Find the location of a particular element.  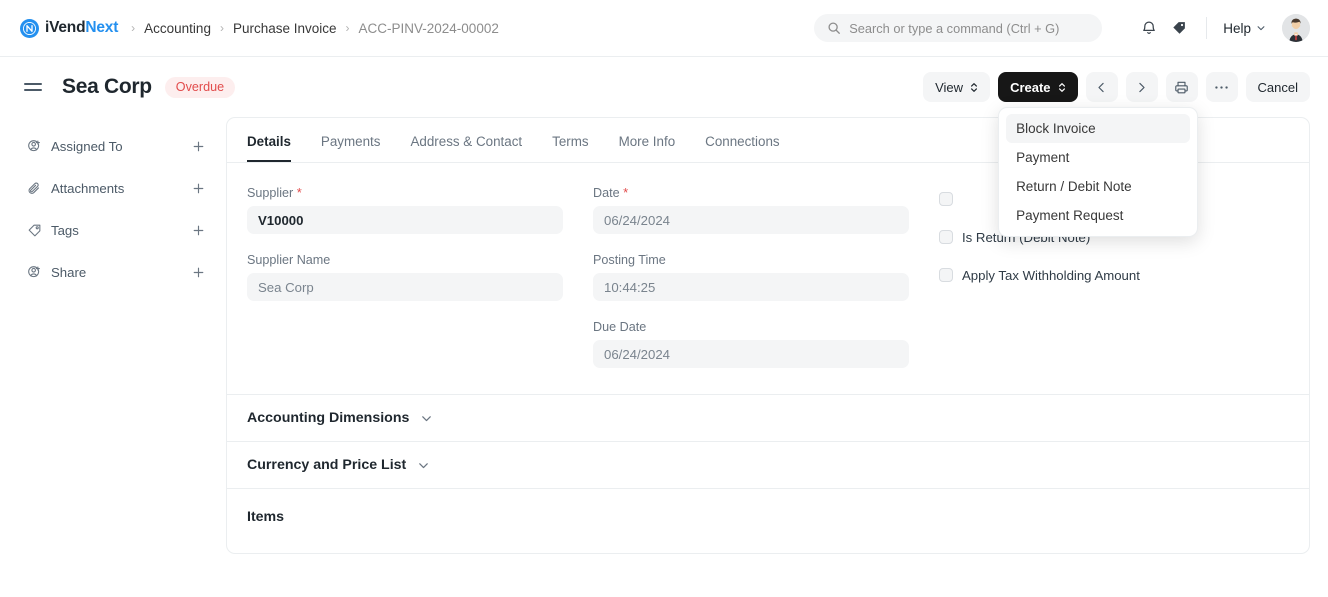

date-label: Date * is located at coordinates (611, 192).